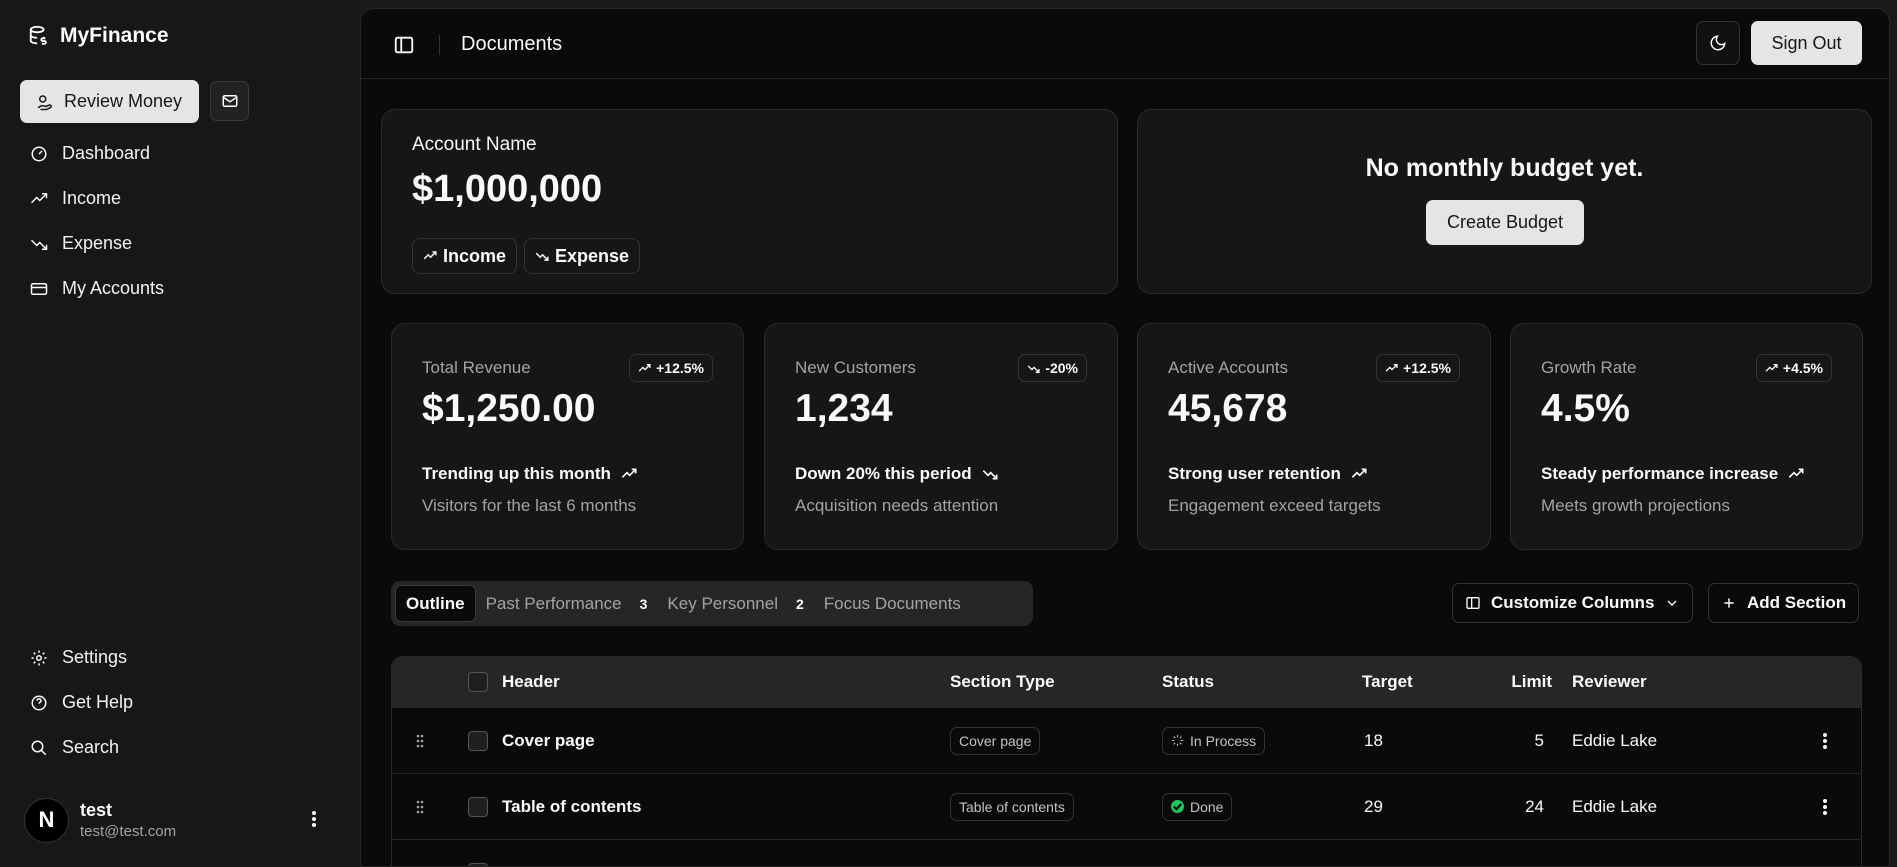 This screenshot has height=867, width=1897. I want to click on stat-badge-value: +4.5%, so click(1802, 368).